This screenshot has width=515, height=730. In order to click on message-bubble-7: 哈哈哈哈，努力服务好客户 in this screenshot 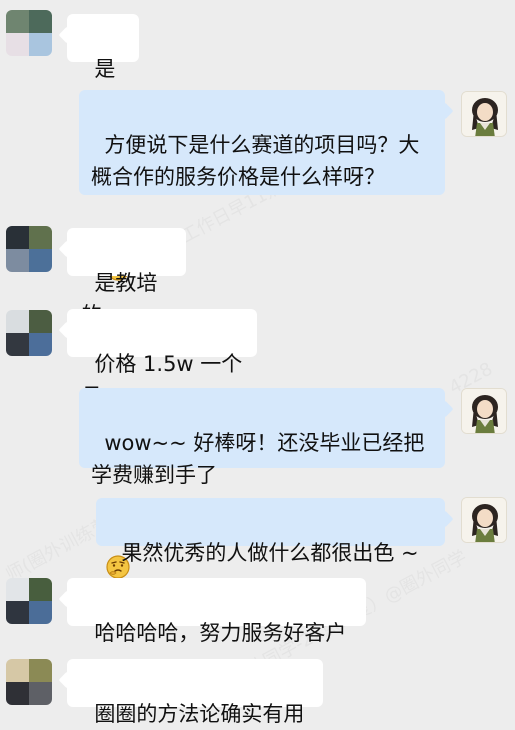, I will do `click(216, 611)`.